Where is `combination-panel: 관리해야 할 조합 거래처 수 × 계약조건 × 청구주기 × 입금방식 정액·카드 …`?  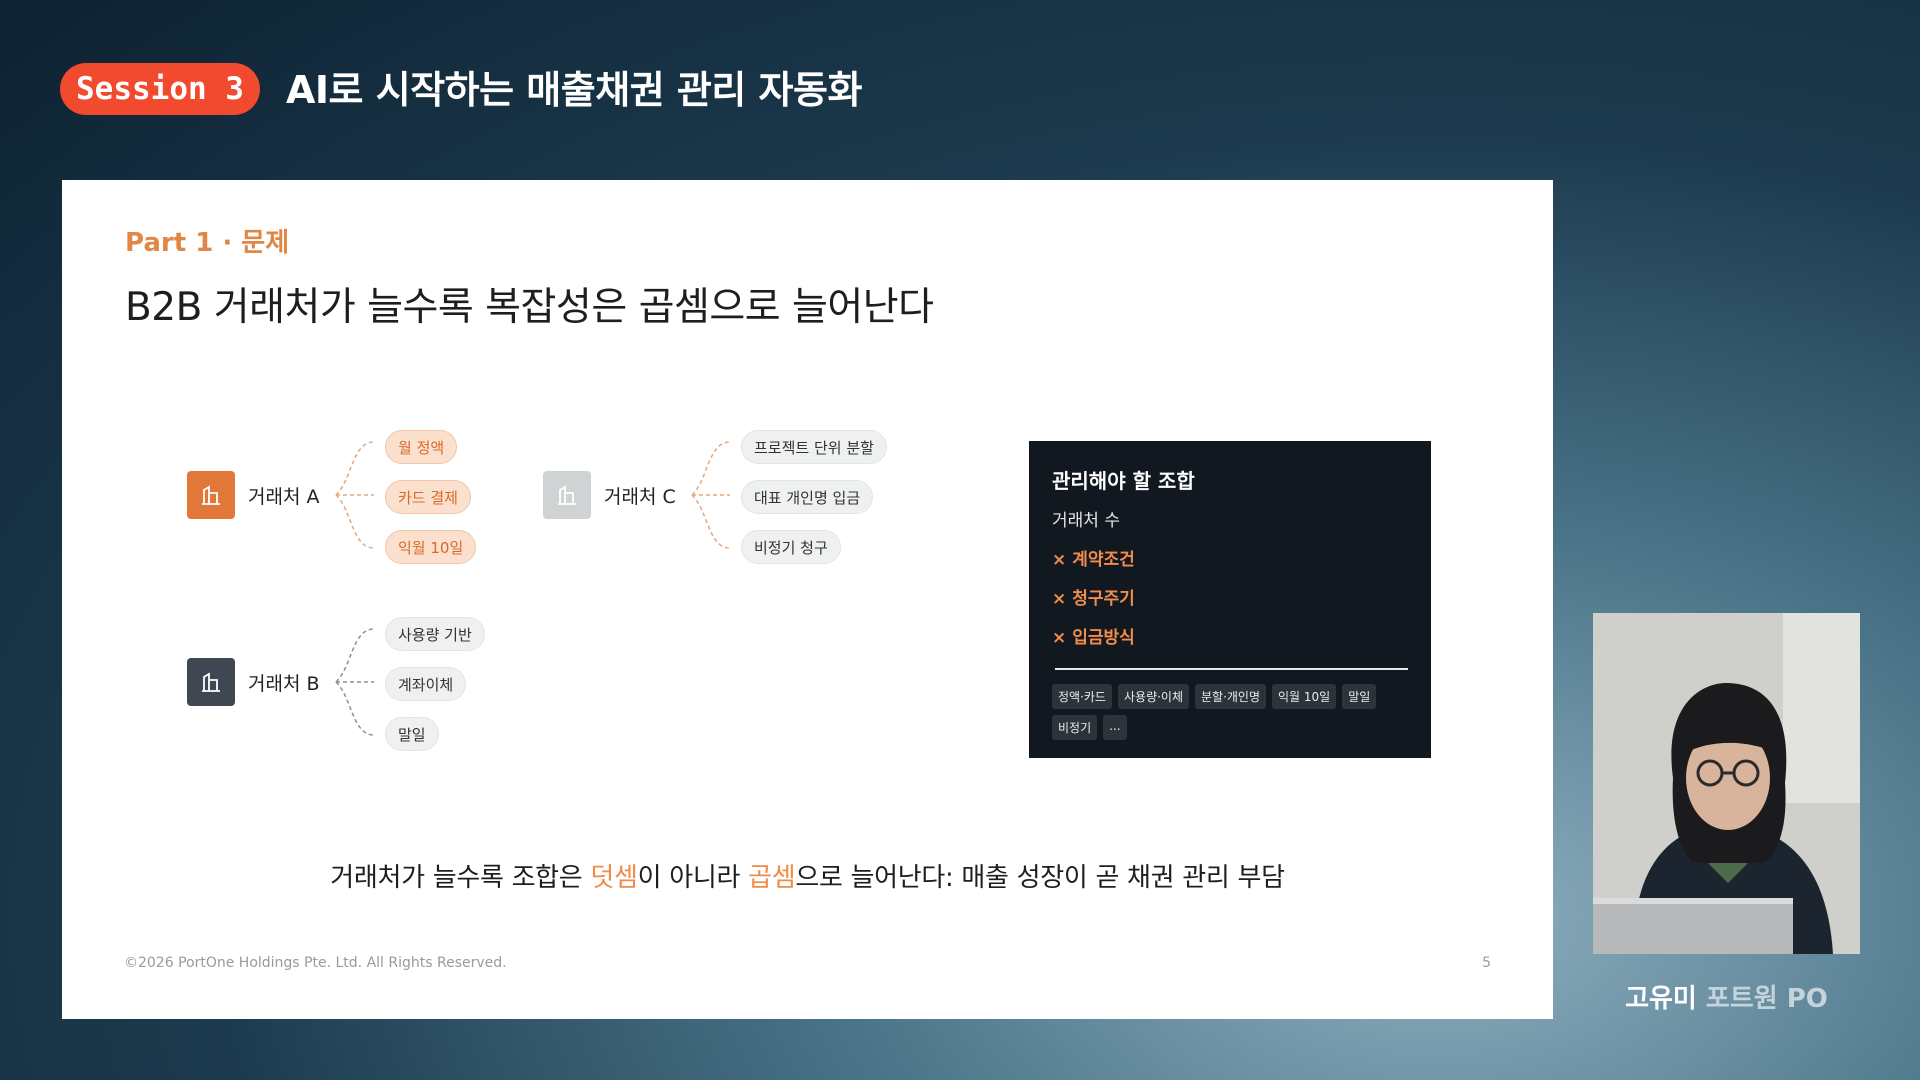
combination-panel: 관리해야 할 조합 거래처 수 × 계약조건 × 청구주기 × 입금방식 정액·카드 … is located at coordinates (1230, 599).